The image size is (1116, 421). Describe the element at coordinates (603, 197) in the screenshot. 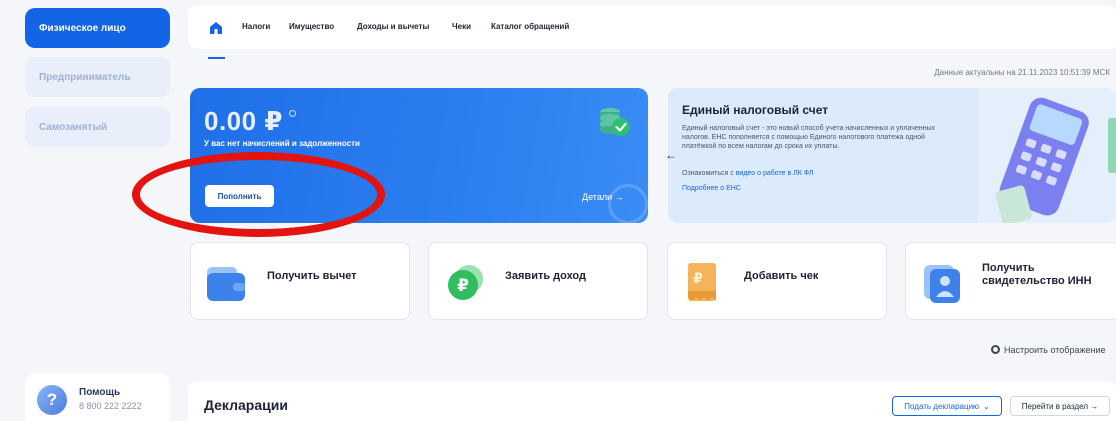

I see `details-link: Детали →` at that location.